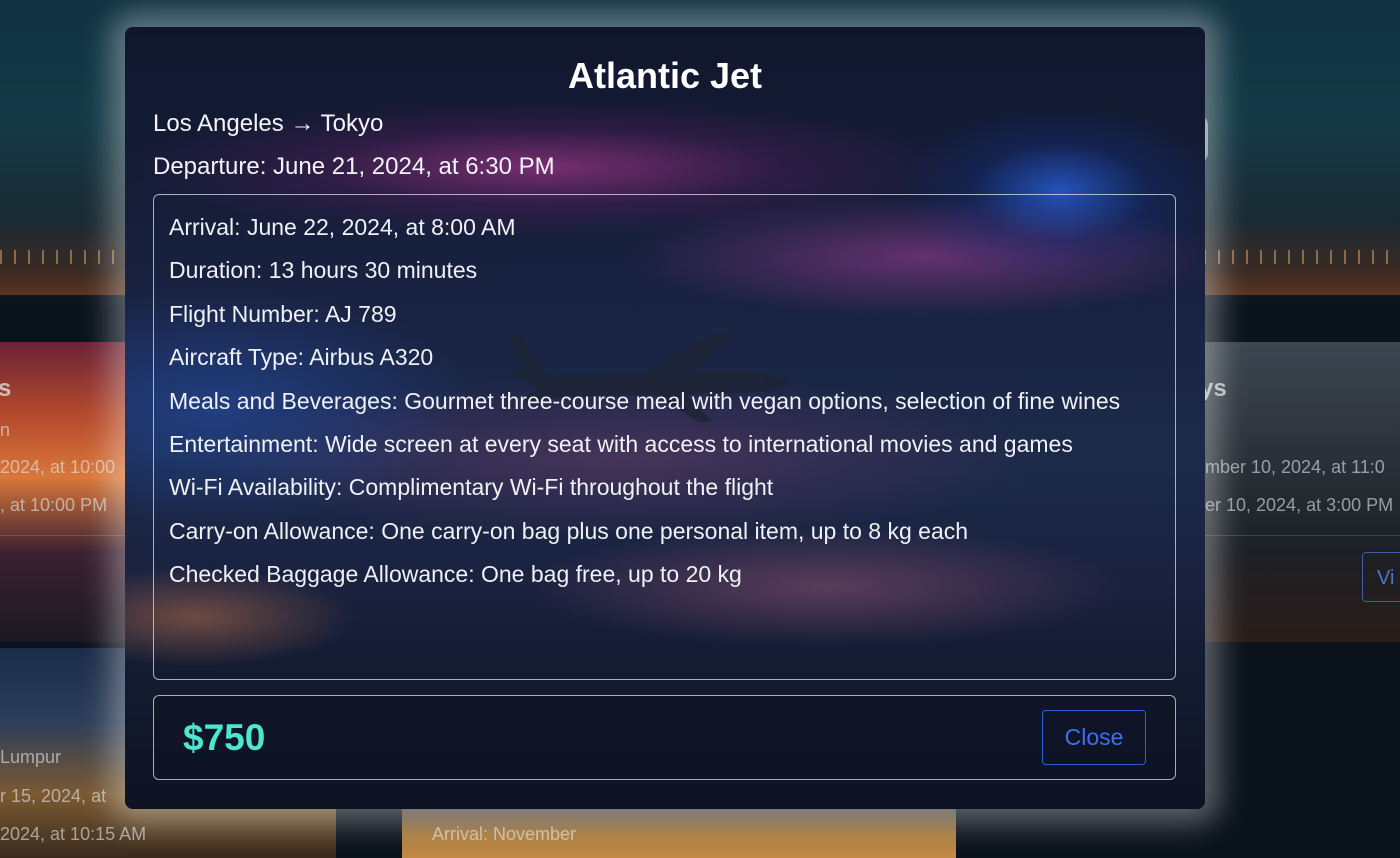 This screenshot has height=858, width=1400. What do you see at coordinates (73, 834) in the screenshot?
I see `bottom-left-card-arrival: 2024, at 10:15 AM` at bounding box center [73, 834].